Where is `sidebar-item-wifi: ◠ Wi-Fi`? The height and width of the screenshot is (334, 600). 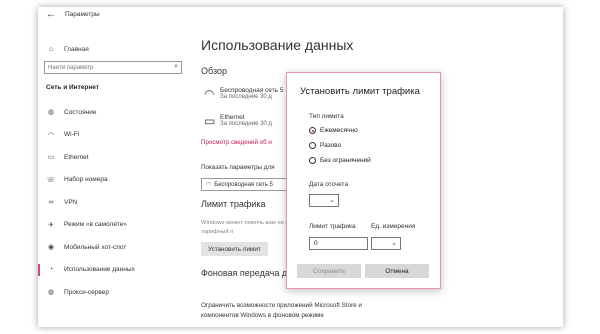
sidebar-item-wifi: ◠ Wi-Fi is located at coordinates (114, 135).